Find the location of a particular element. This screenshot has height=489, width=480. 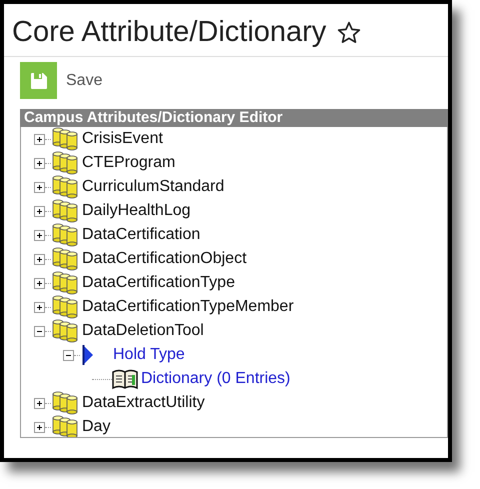

save-icon is located at coordinates (39, 81).